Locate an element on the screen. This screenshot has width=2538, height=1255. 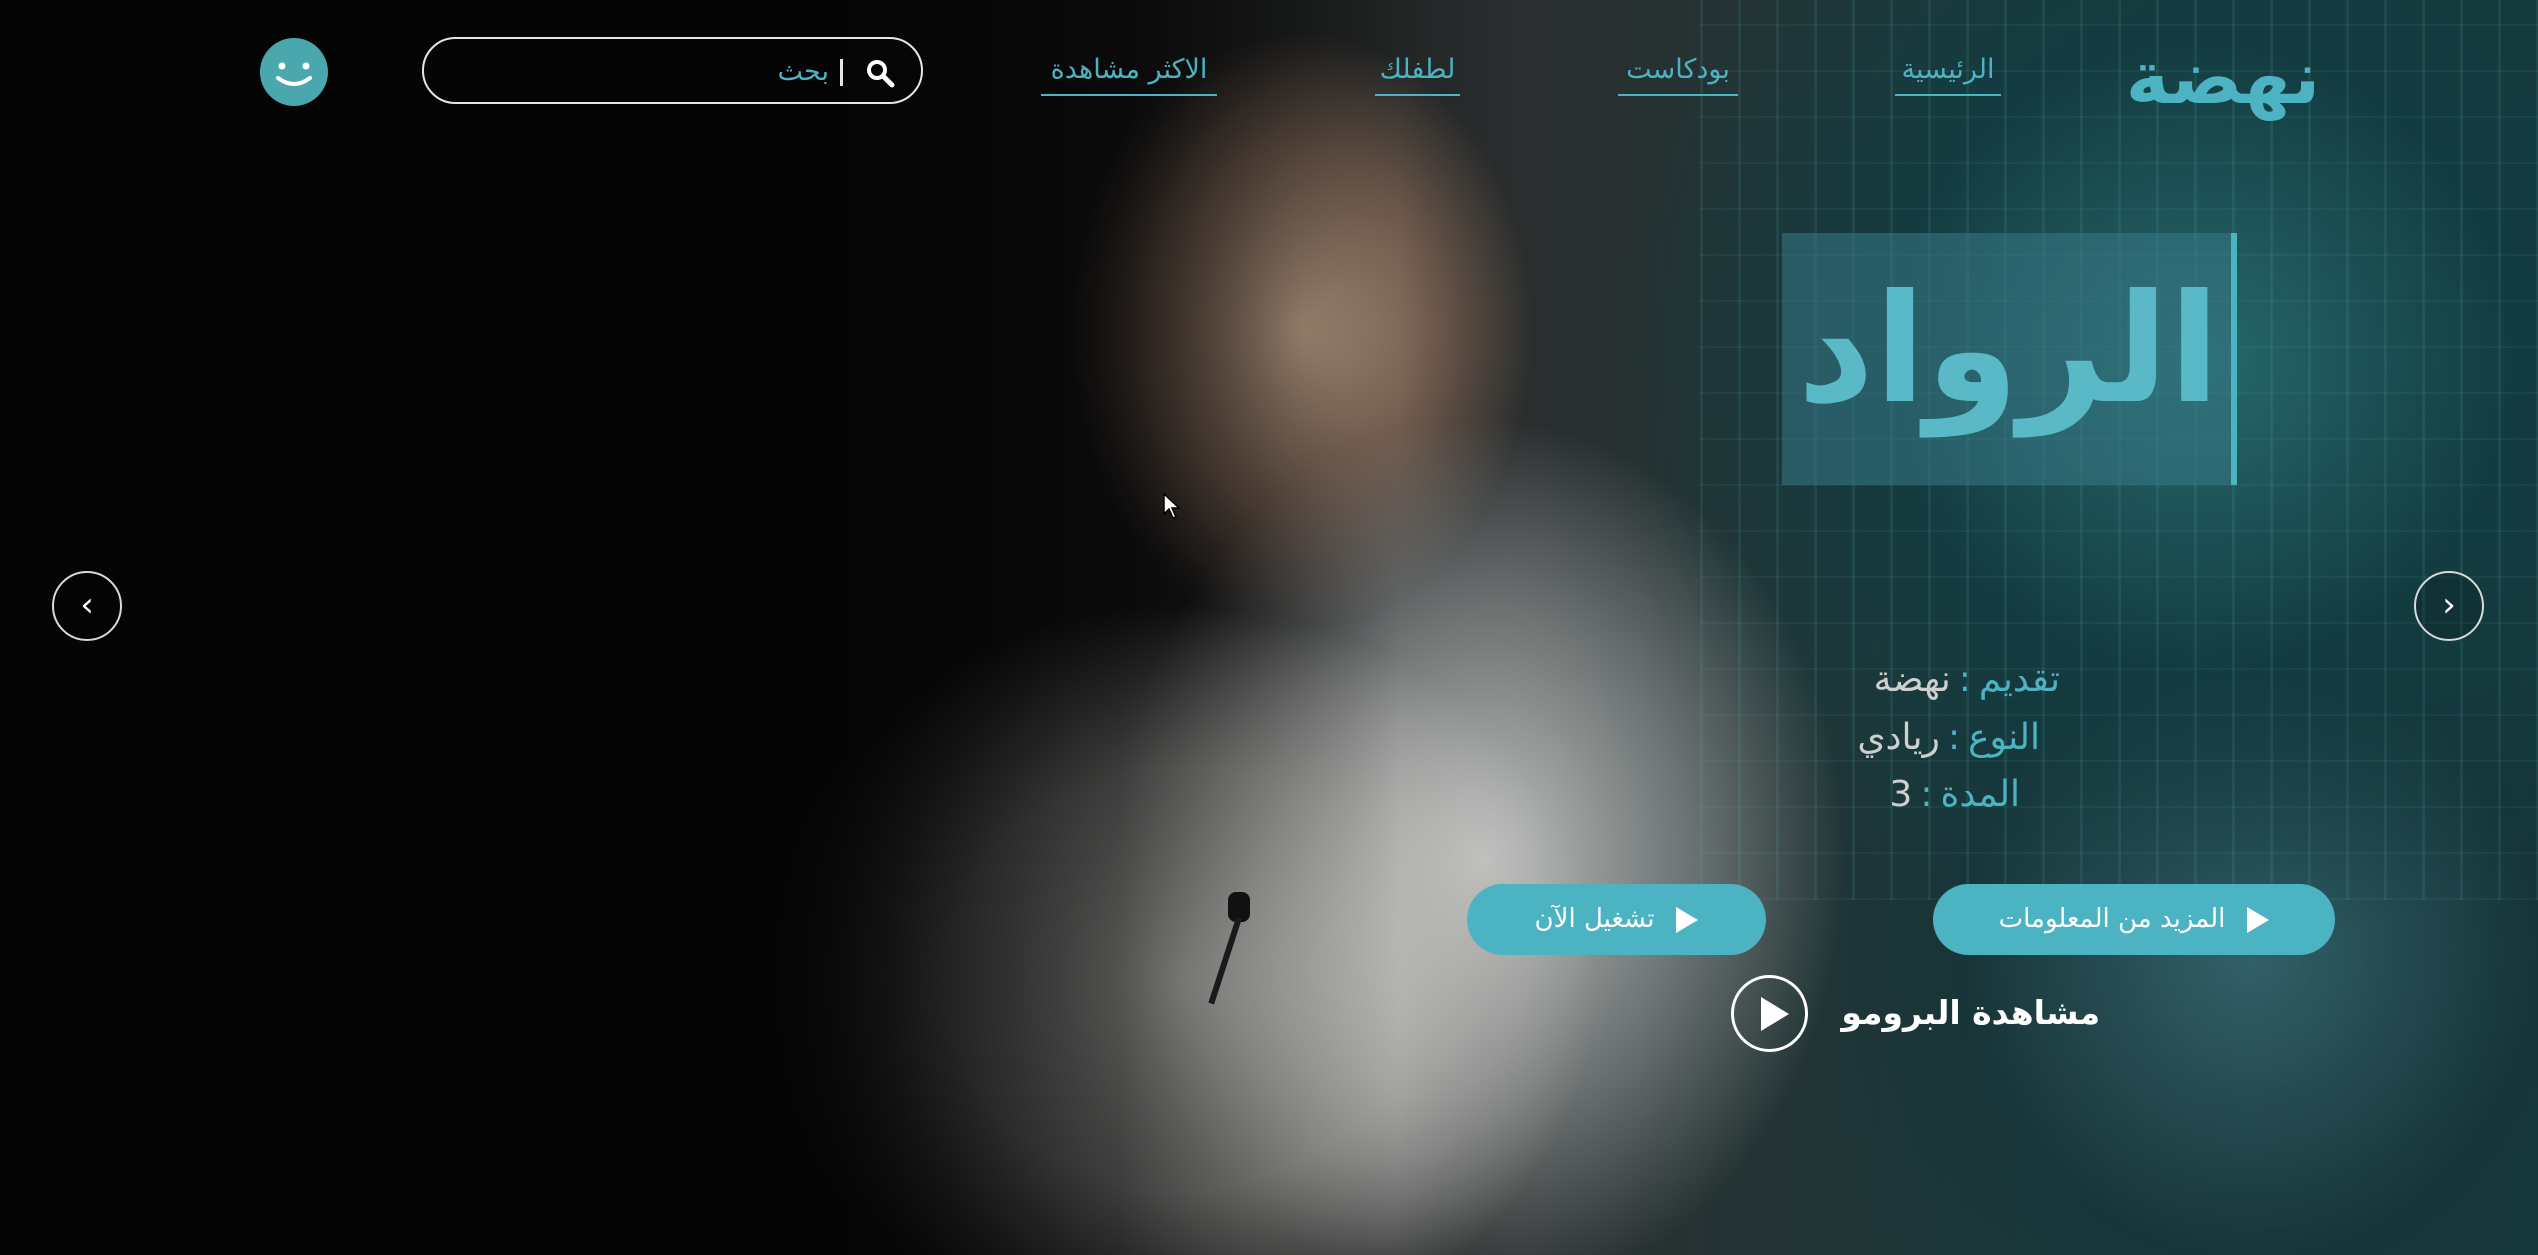
meta-genre: النوع:ريادي is located at coordinates (1870, 738).